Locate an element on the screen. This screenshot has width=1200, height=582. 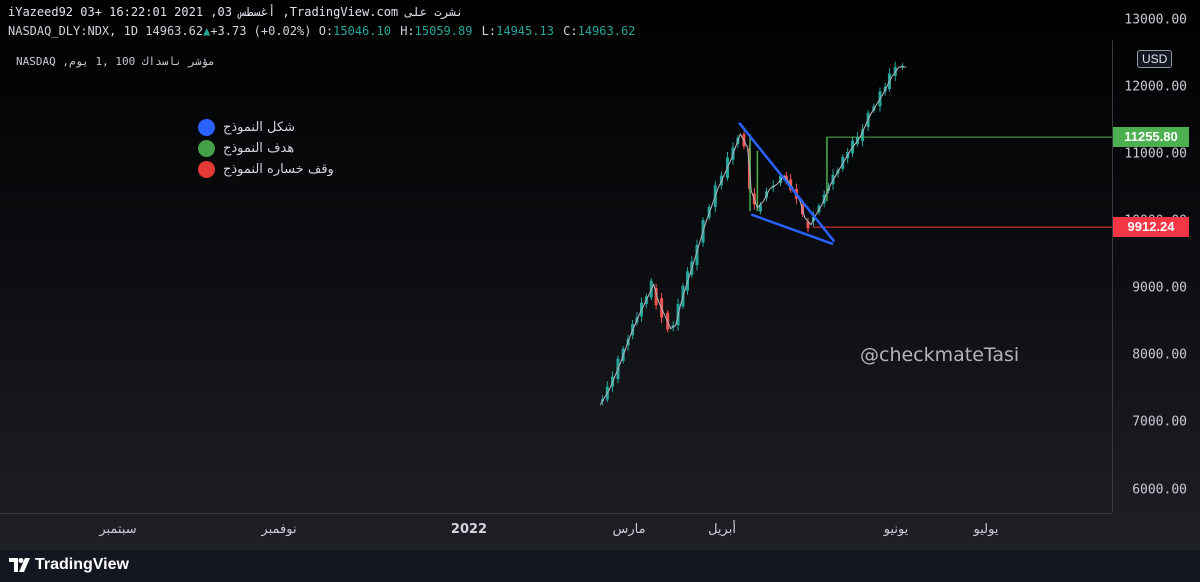
pattern-upper-trendline is located at coordinates (787, 182).